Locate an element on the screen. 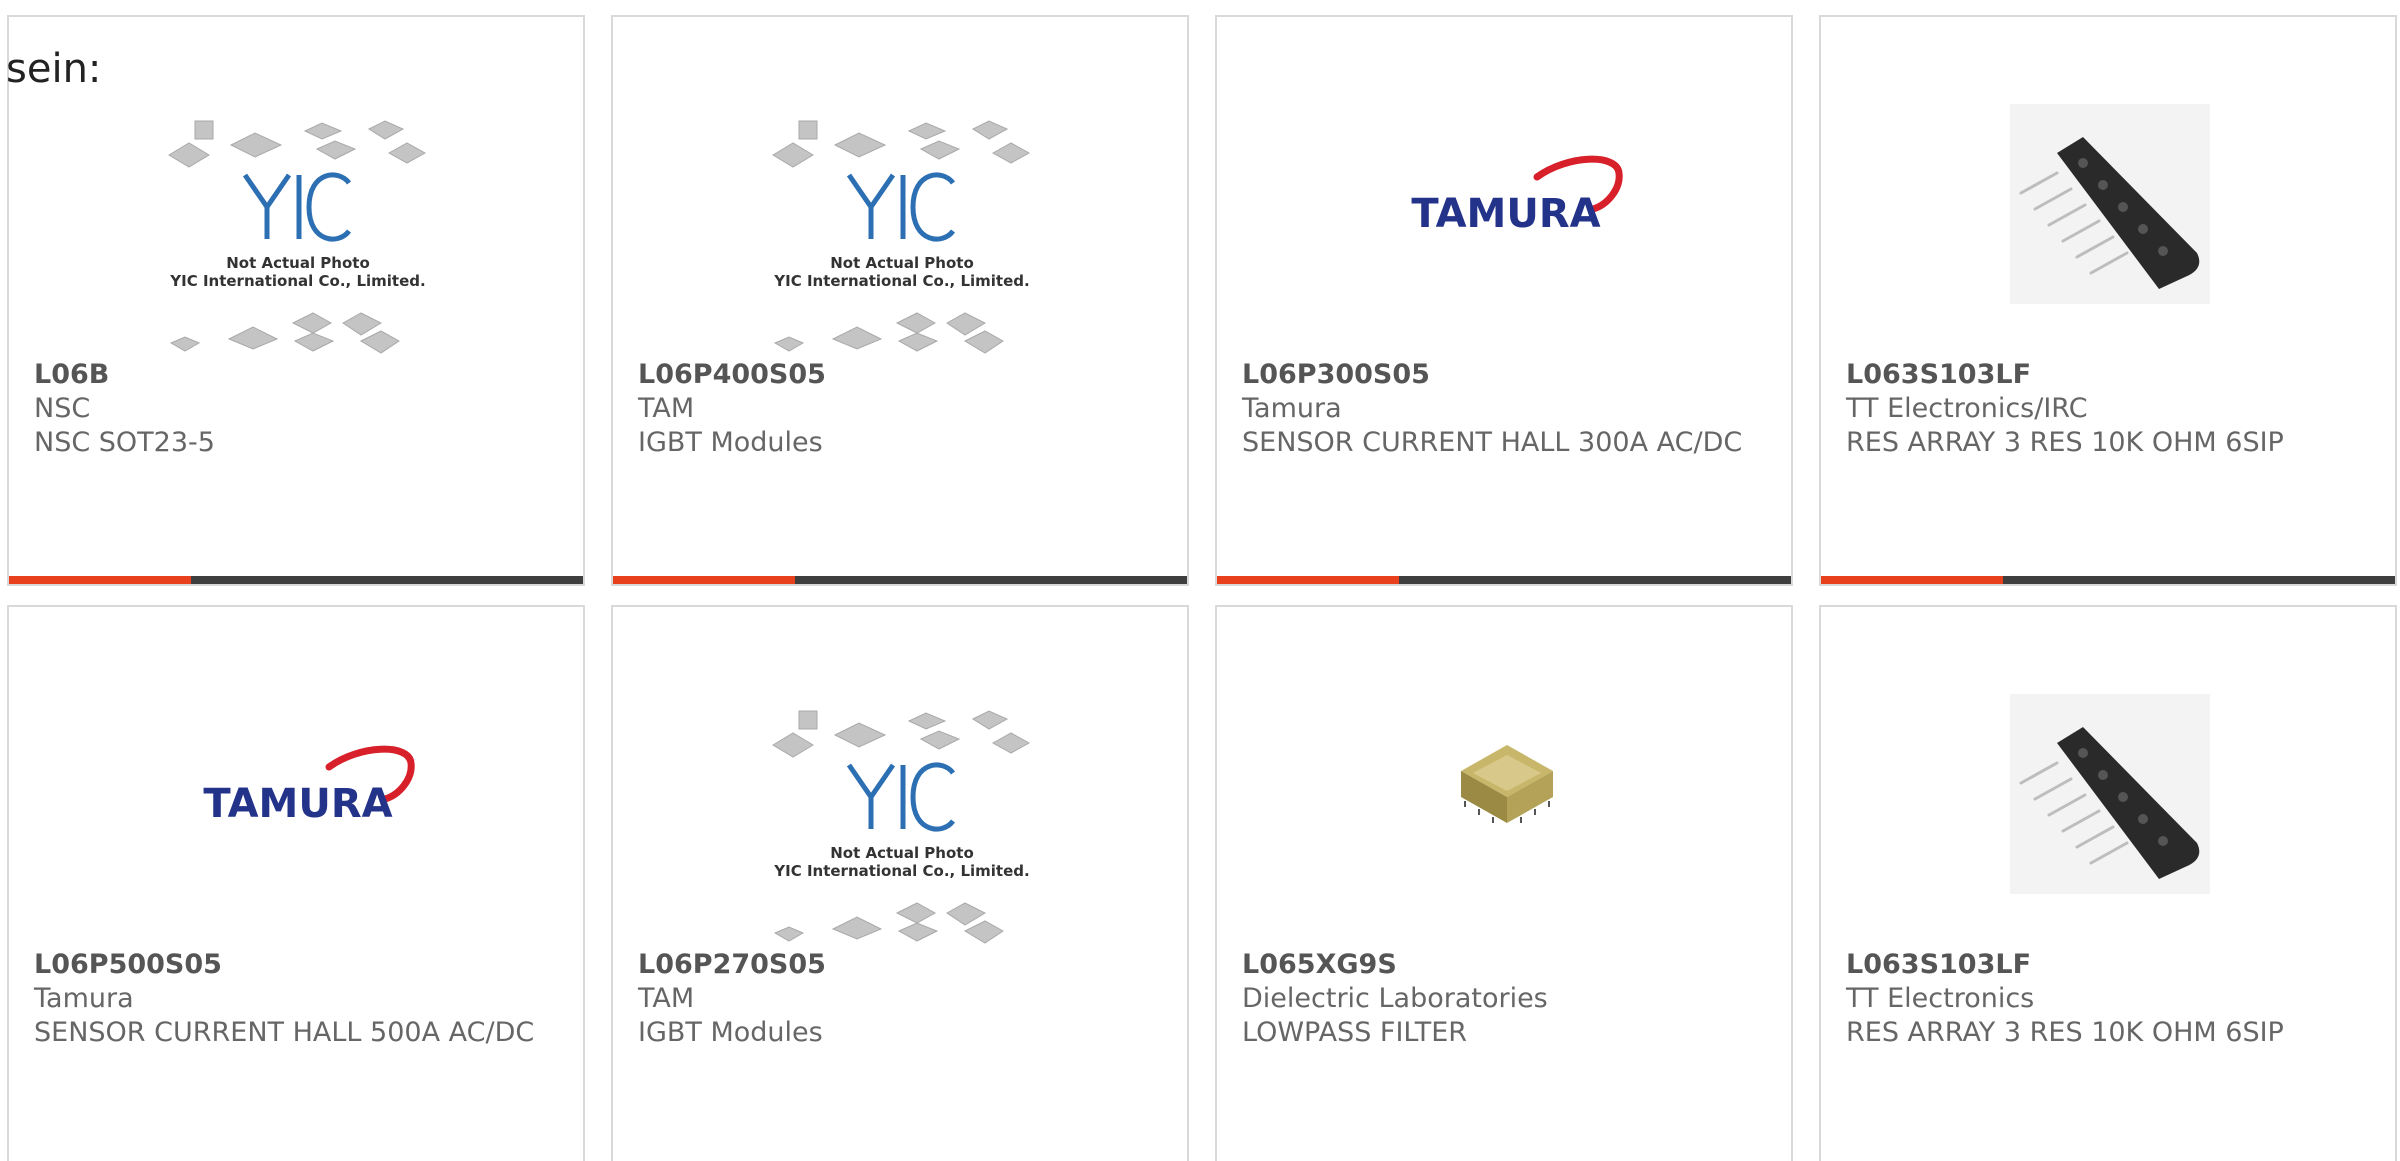 This screenshot has width=2400, height=1161. manufacturer: Dielectric Laboratories is located at coordinates (1395, 998).